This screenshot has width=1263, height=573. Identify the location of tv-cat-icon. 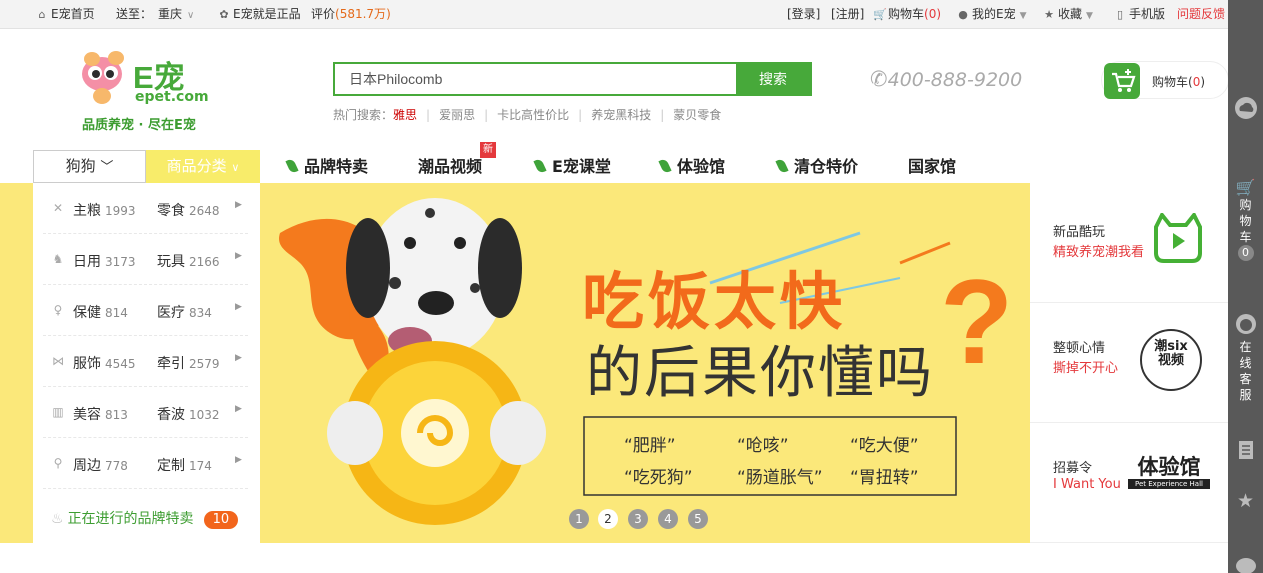
(1178, 238).